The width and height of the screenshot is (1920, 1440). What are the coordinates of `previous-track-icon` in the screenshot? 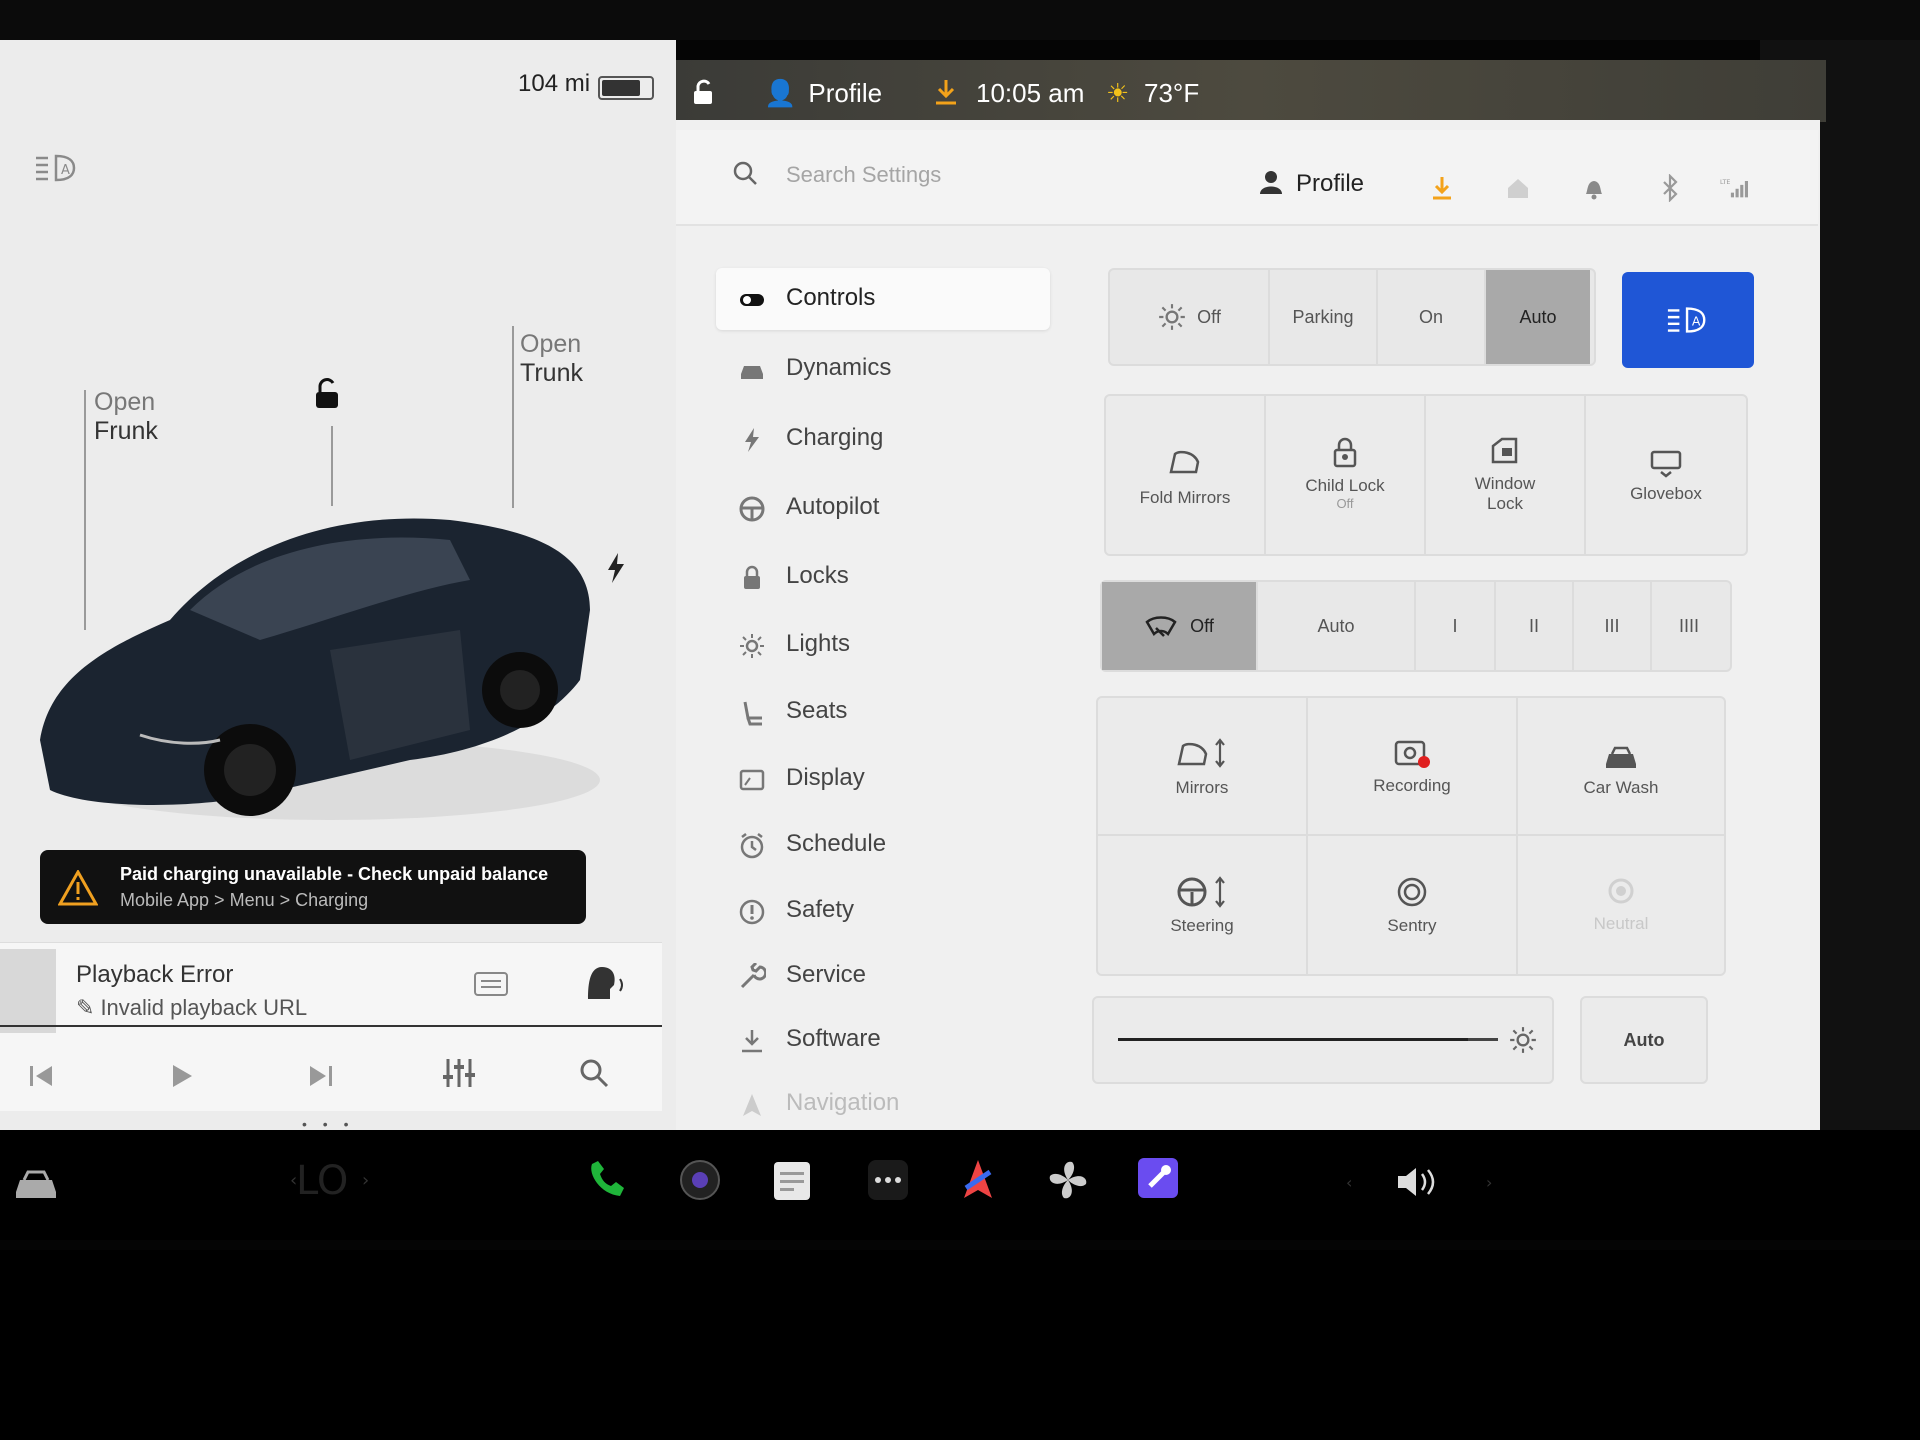 It's located at (41, 1079).